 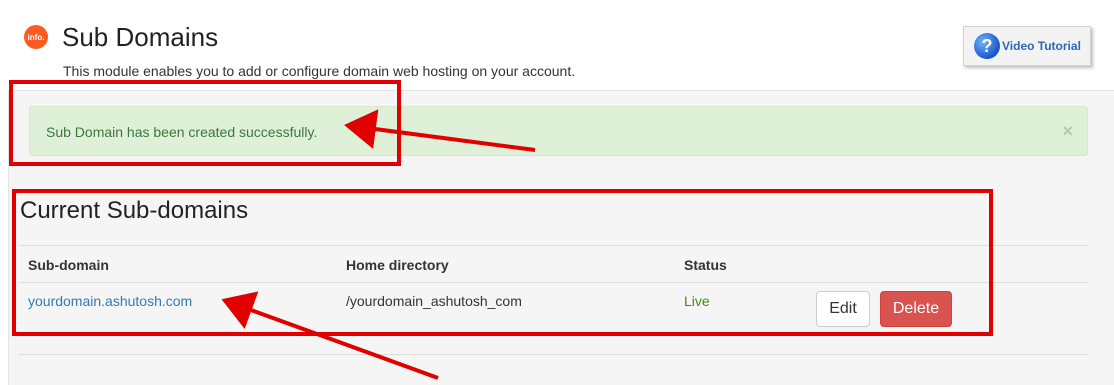 What do you see at coordinates (440, 130) in the screenshot?
I see `arrow-to-alert` at bounding box center [440, 130].